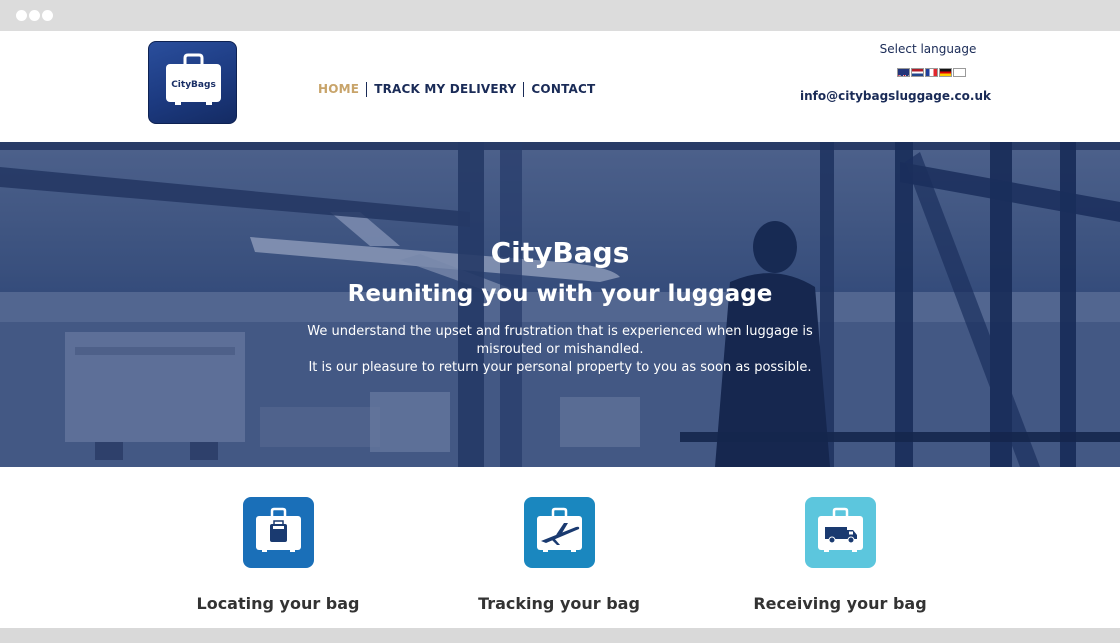 Image resolution: width=1120 pixels, height=643 pixels. Describe the element at coordinates (560, 294) in the screenshot. I see `hero-subtitle: Reuniting you with your luggage` at that location.